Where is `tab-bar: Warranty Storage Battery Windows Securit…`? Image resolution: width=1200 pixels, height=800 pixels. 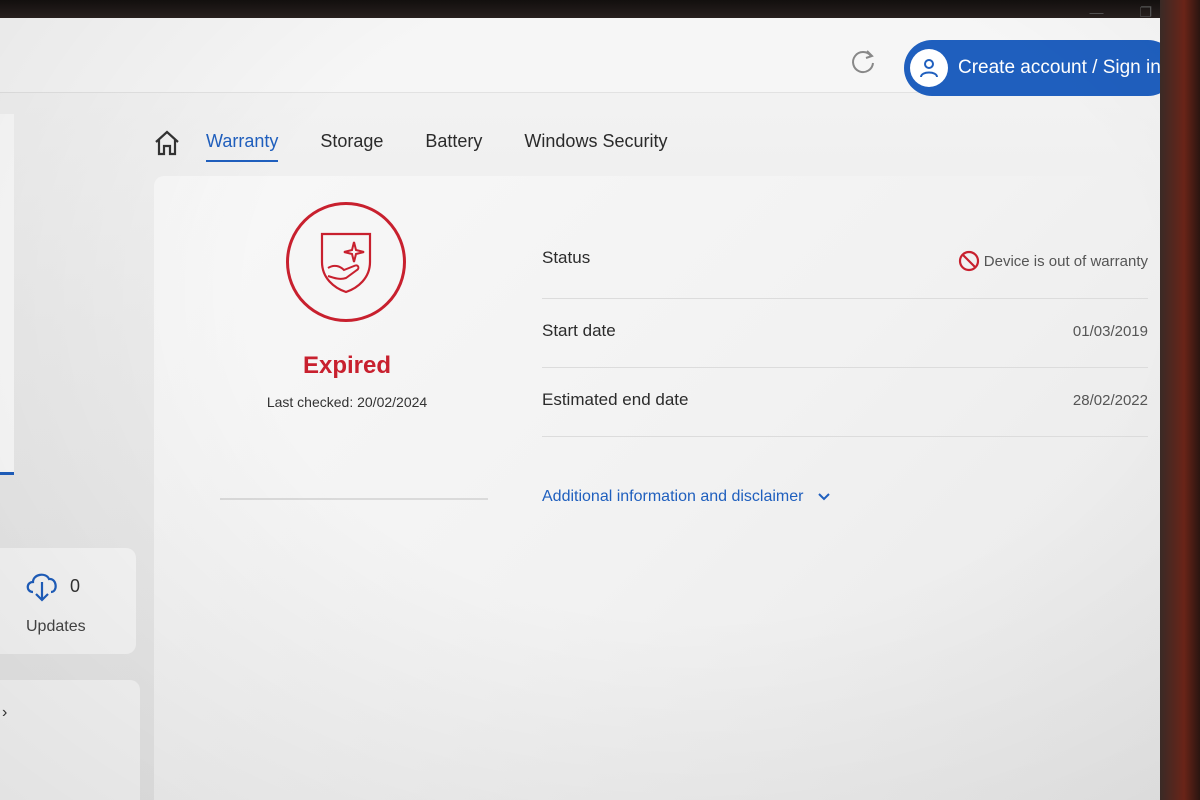 tab-bar: Warranty Storage Battery Windows Securit… is located at coordinates (429, 143).